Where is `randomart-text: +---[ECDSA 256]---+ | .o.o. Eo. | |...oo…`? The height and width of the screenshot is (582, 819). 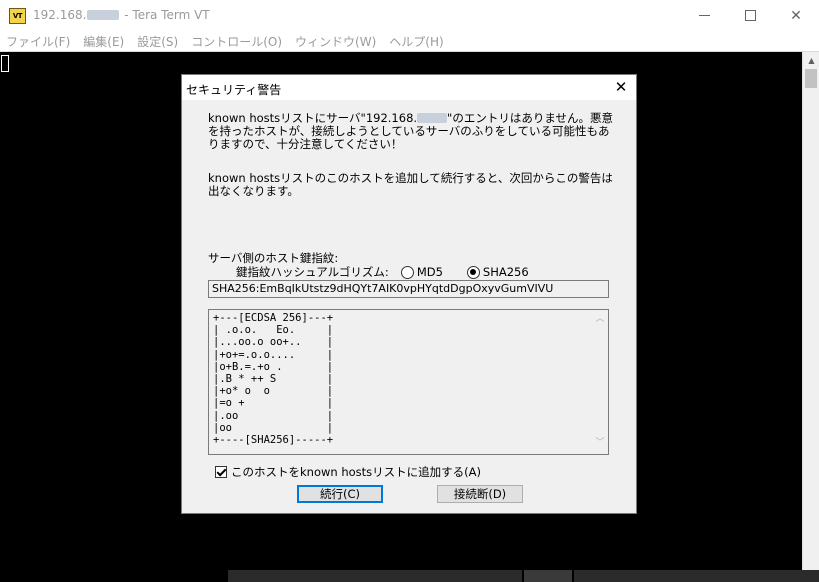
randomart-text: +---[ECDSA 256]---+ | .o.o. Eo. | |...oo… is located at coordinates (273, 379).